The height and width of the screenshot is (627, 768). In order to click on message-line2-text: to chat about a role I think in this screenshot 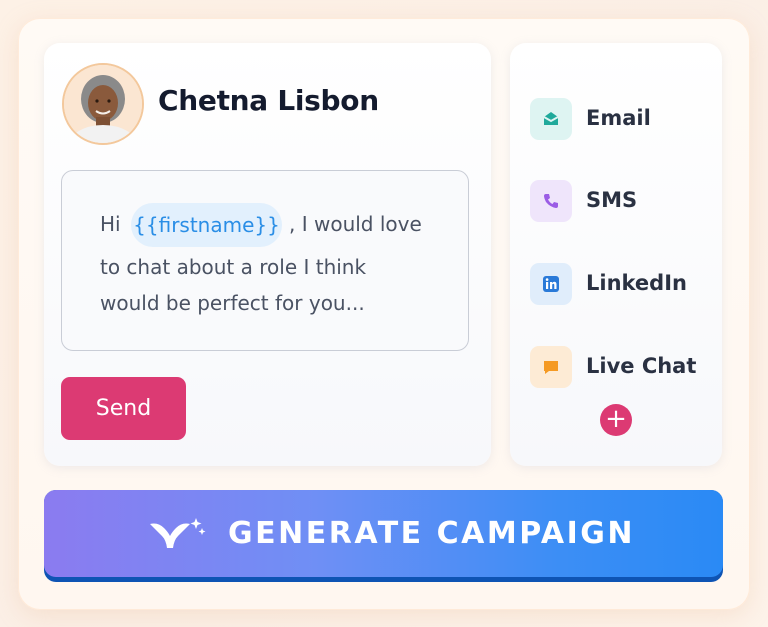, I will do `click(233, 267)`.